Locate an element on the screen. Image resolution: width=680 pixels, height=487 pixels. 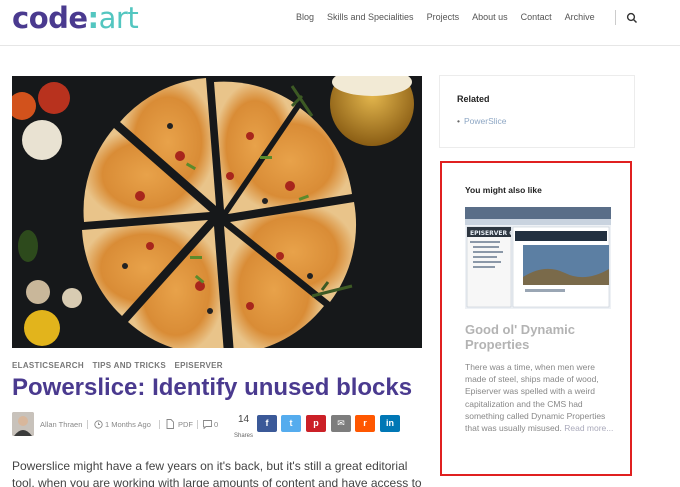
author-avatar is located at coordinates (23, 424).